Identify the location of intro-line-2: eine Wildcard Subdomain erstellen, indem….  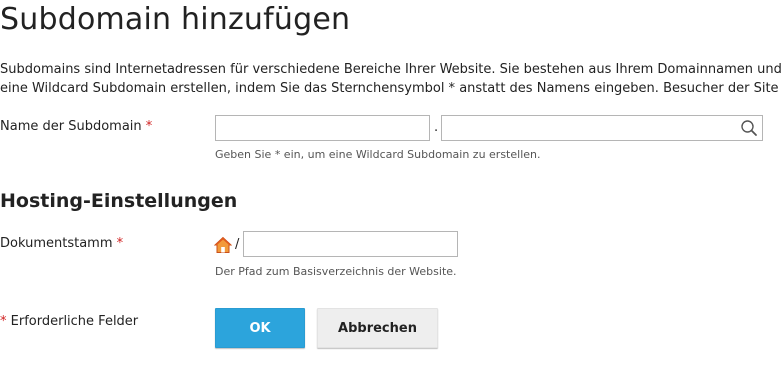
(391, 88).